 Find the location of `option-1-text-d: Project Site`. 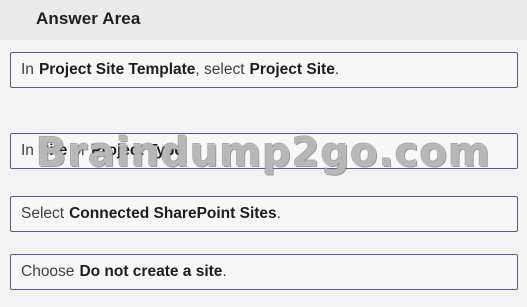

option-1-text-d: Project Site is located at coordinates (292, 69).